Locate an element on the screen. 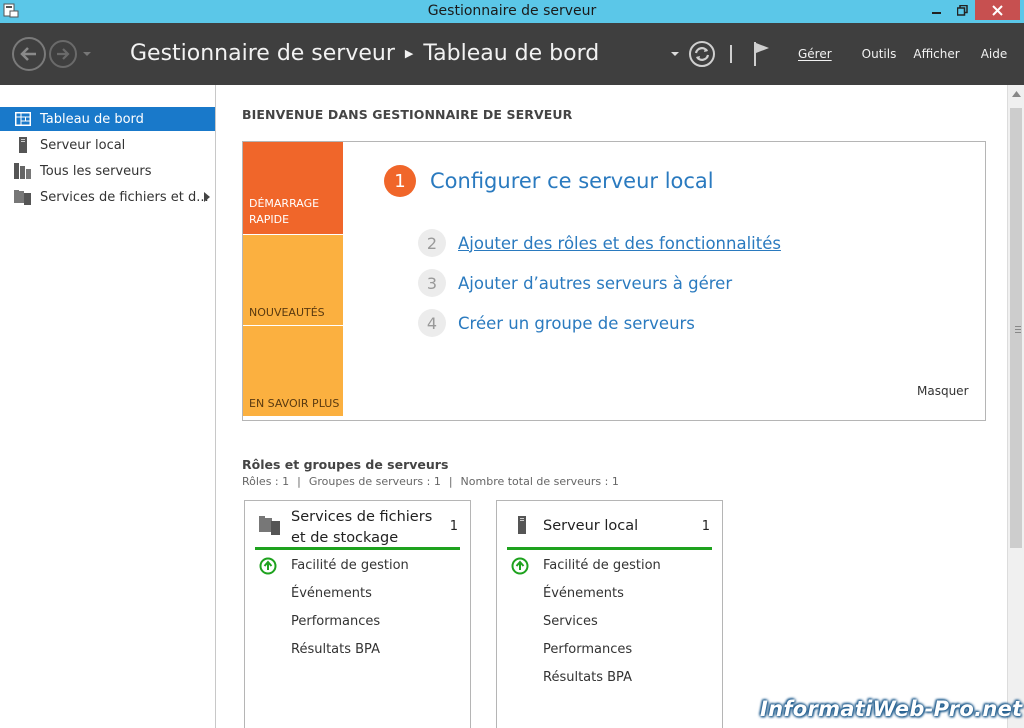 This screenshot has height=728, width=1024. header-tools is located at coordinates (721, 54).